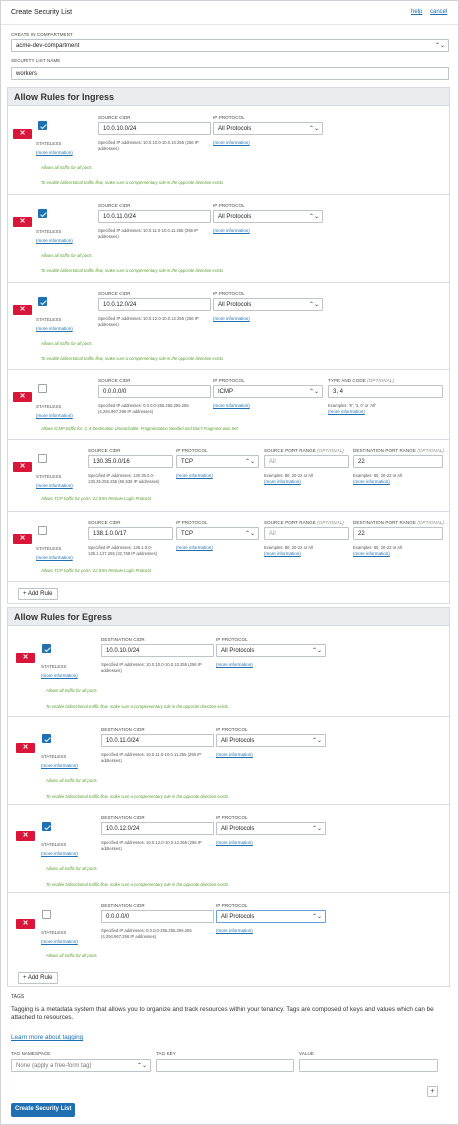 This screenshot has width=459, height=1125. What do you see at coordinates (42, 12) in the screenshot?
I see `dialog-title: Create Security List` at bounding box center [42, 12].